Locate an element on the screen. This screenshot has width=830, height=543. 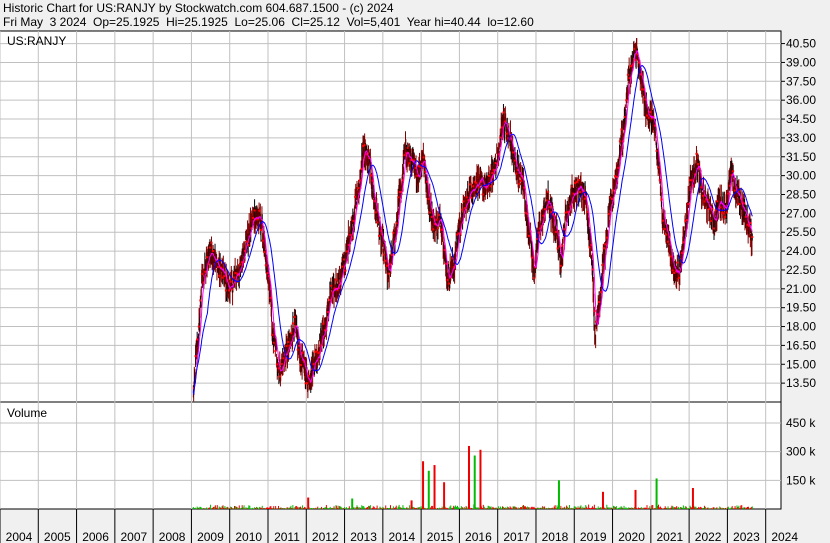
y-tick-label: 25.50 is located at coordinates (801, 232).